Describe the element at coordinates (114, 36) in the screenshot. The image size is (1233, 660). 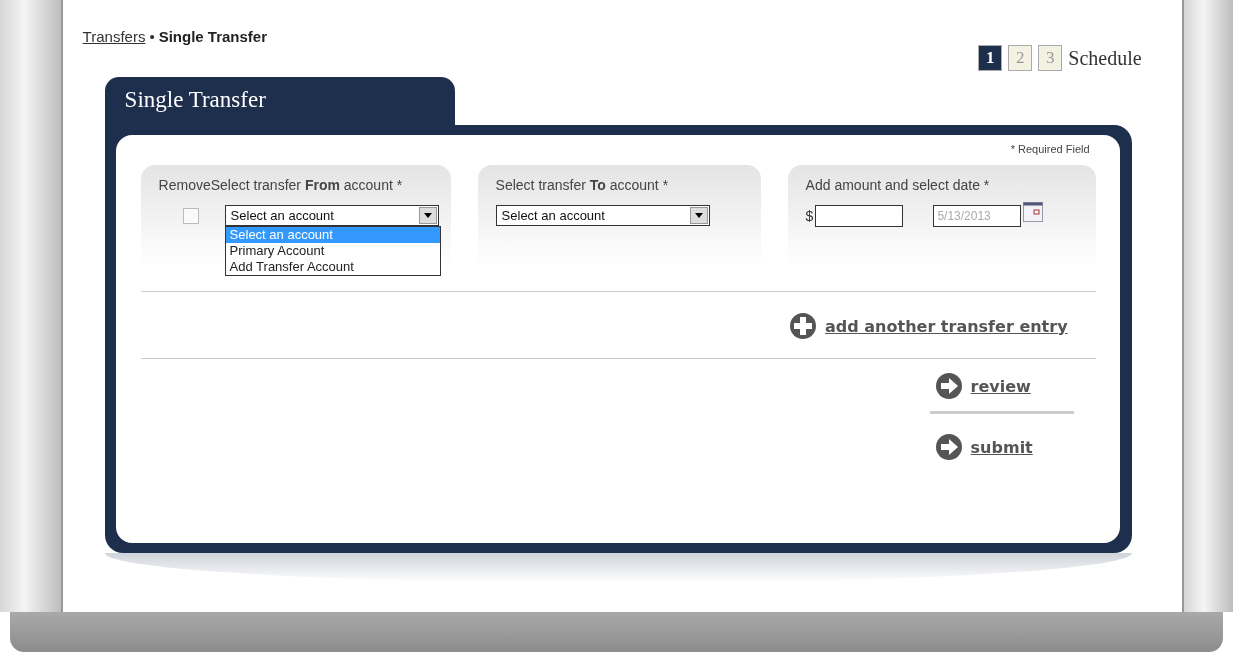
I see `breadcrumb-link: Transfers` at that location.